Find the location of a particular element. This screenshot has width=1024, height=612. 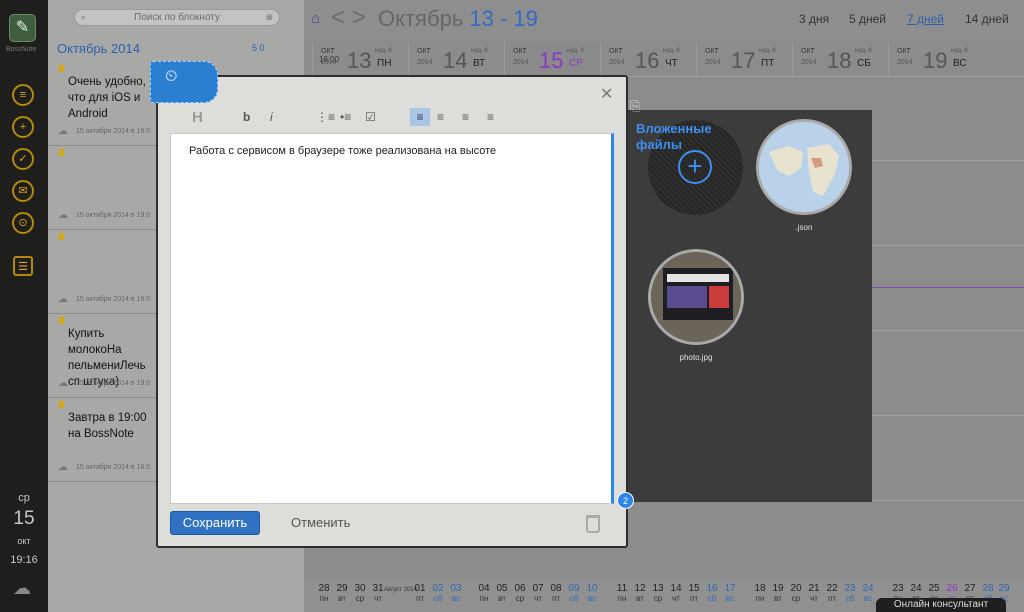

day-num: 16 is located at coordinates (647, 60).